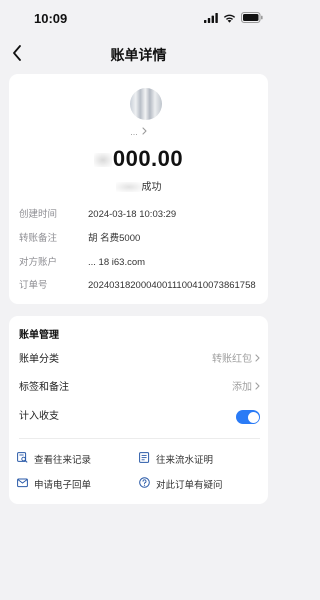  Describe the element at coordinates (44, 387) in the screenshot. I see `setting-label: 标签和备注` at that location.